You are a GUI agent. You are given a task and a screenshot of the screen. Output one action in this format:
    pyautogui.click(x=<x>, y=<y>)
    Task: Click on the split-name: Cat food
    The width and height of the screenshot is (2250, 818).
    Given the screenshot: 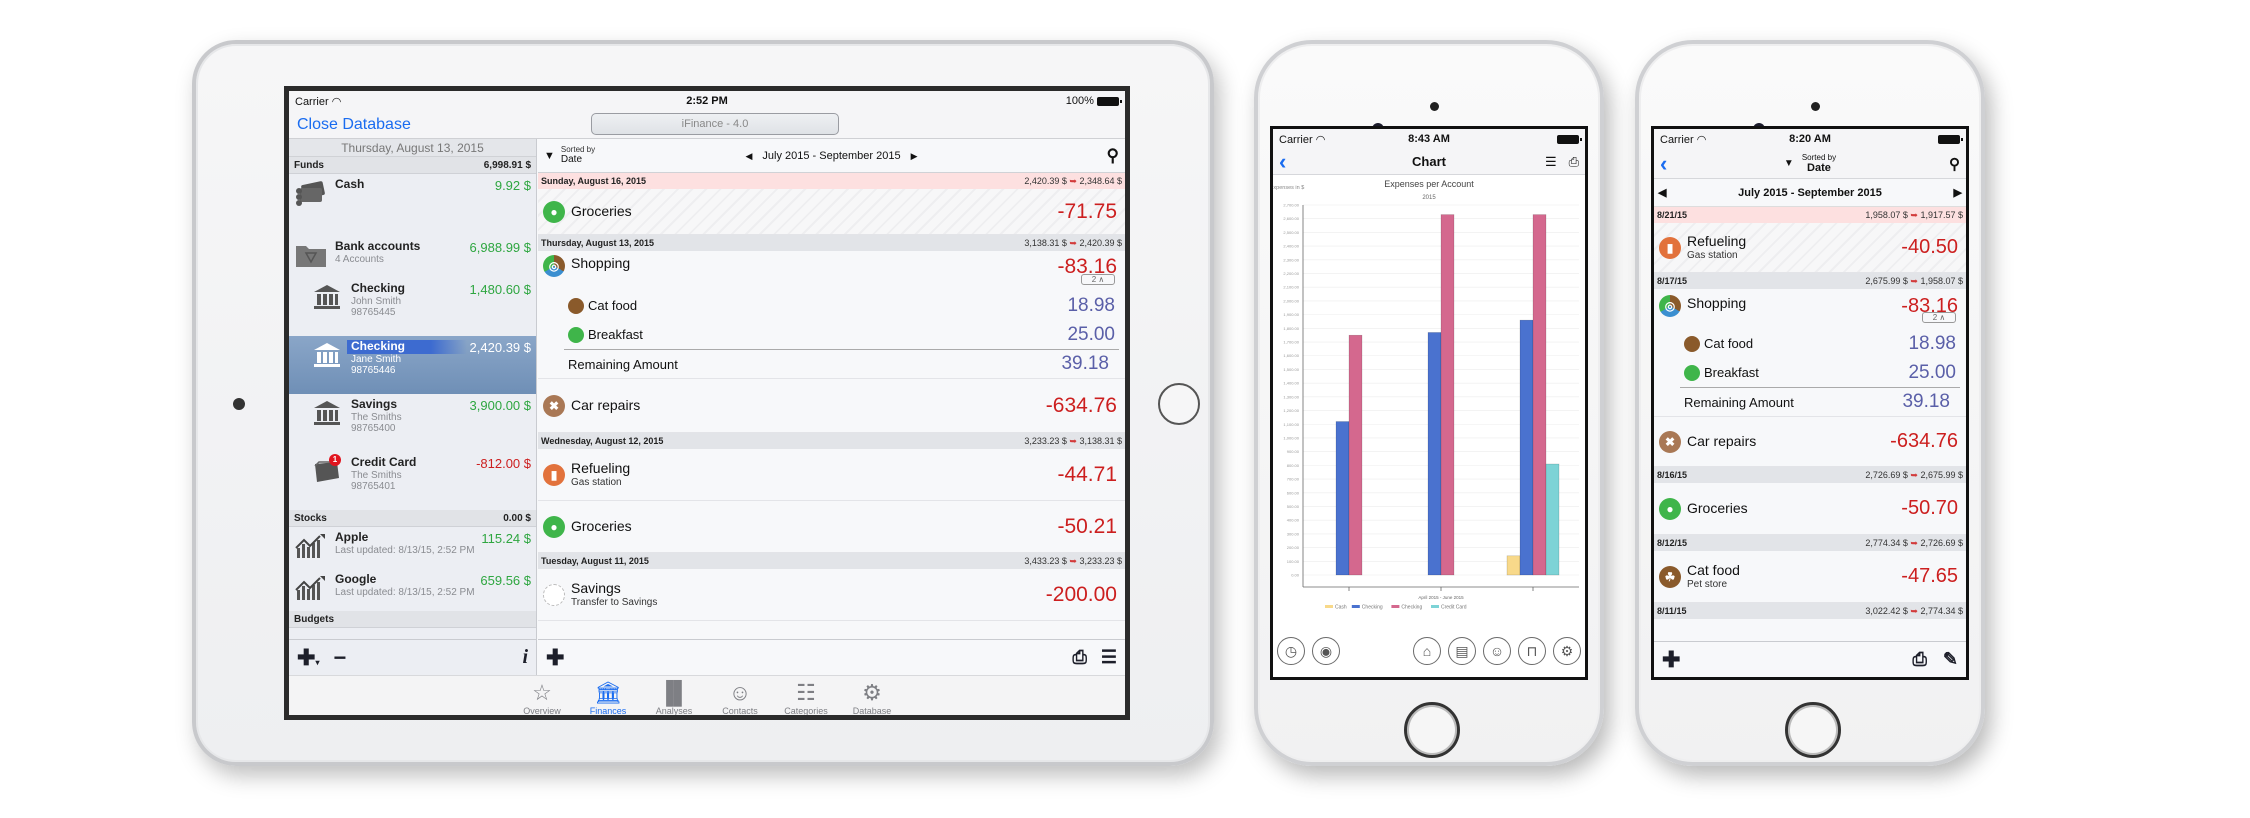 What is the action you would take?
    pyautogui.click(x=613, y=305)
    